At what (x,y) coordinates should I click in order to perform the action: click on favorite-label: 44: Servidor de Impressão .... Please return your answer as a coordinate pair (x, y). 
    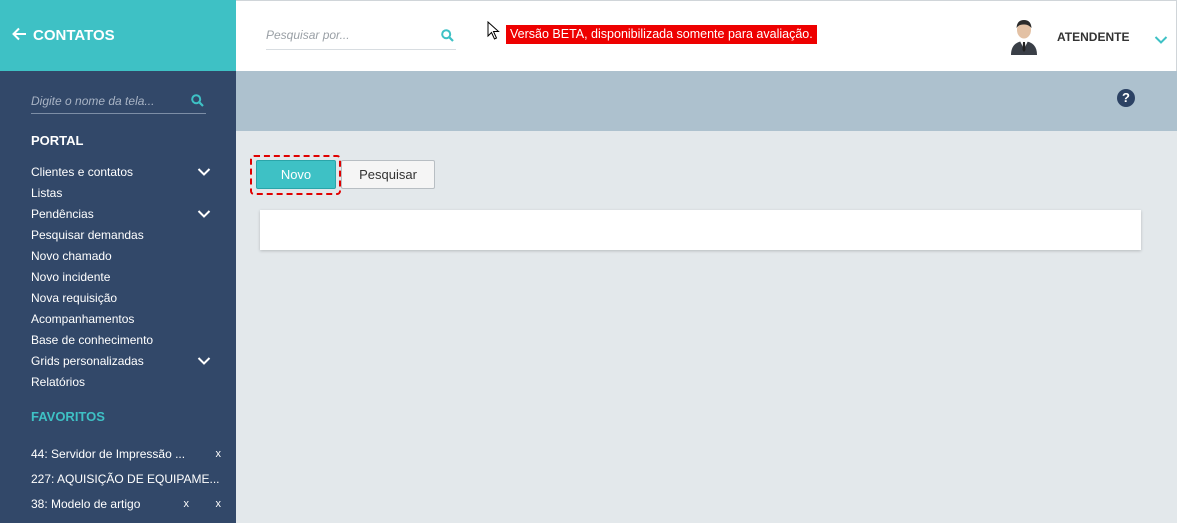
    Looking at the image, I should click on (108, 453).